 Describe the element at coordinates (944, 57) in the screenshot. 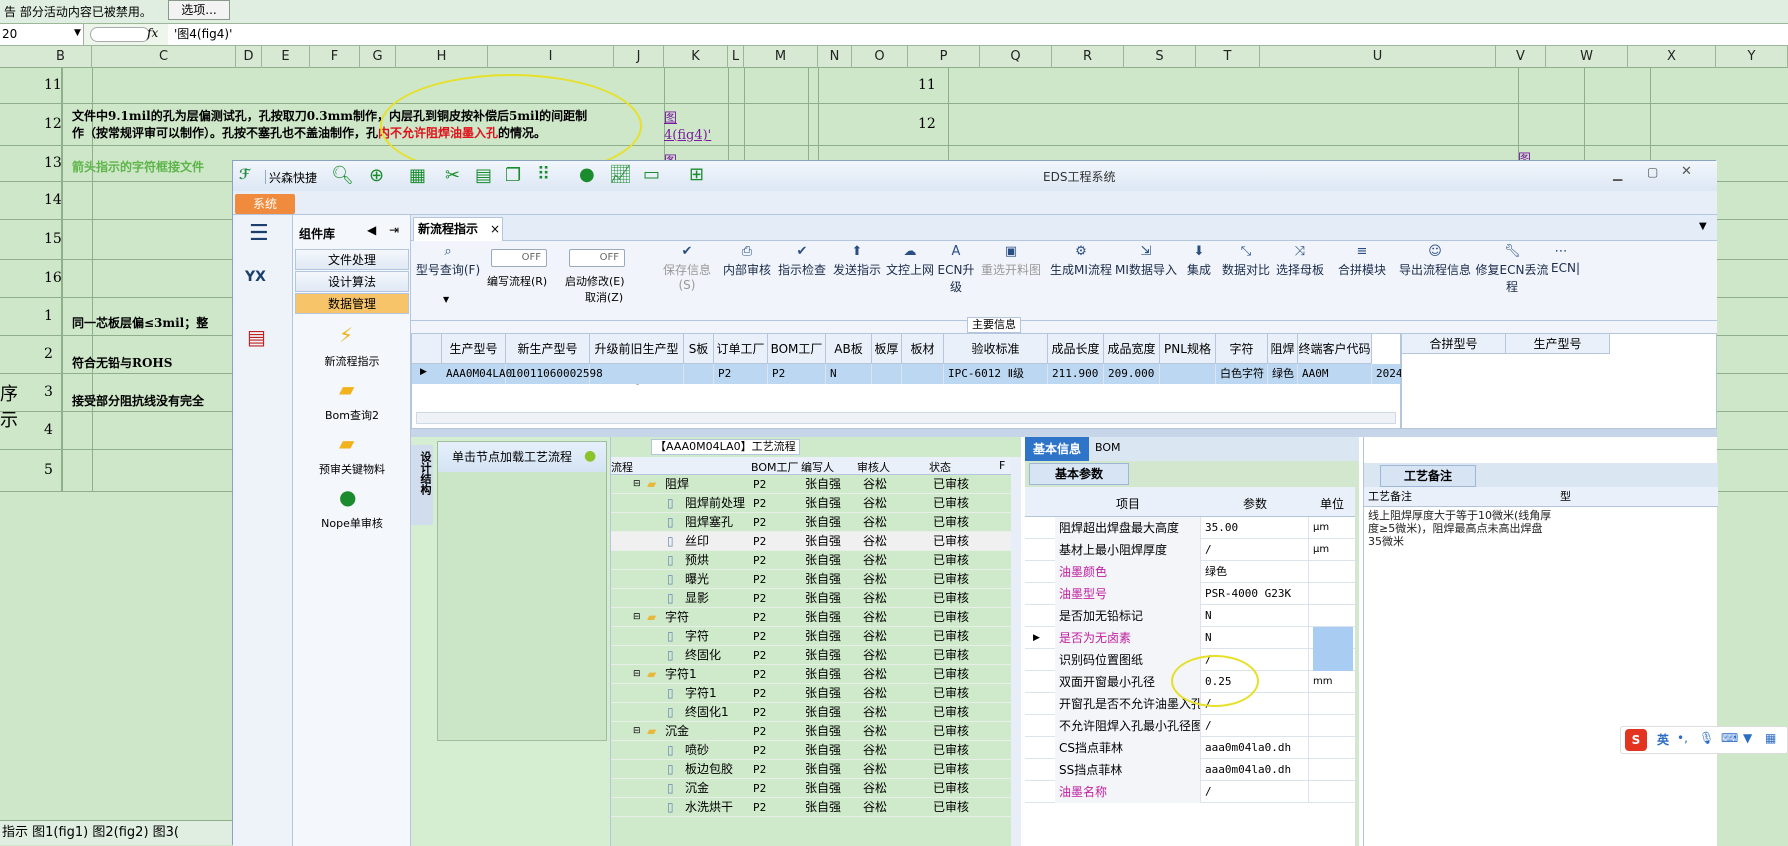

I see `column-header: P` at that location.